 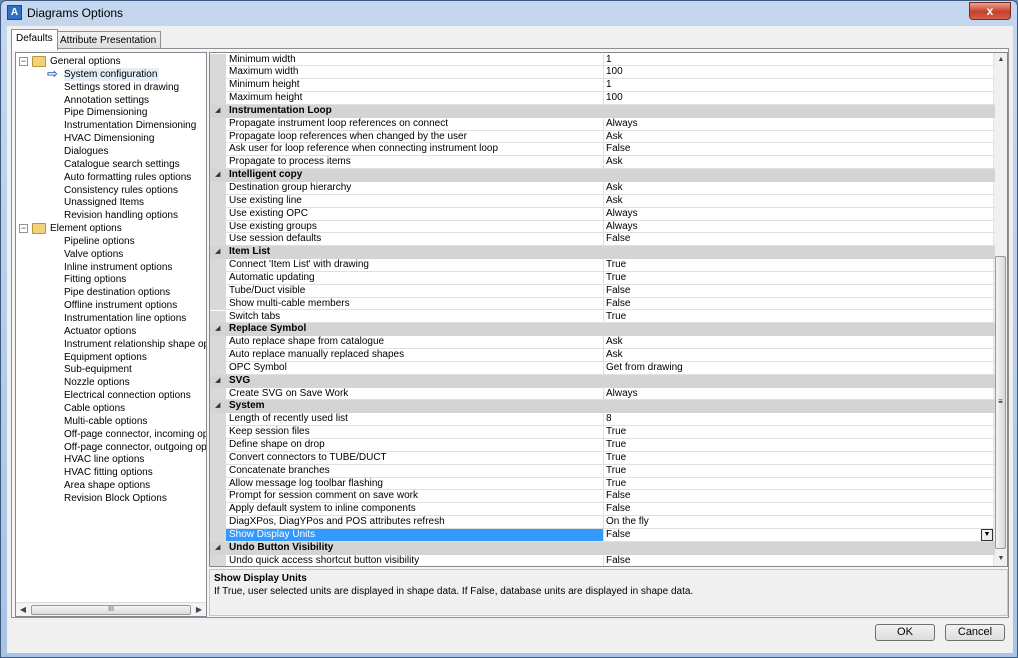 What do you see at coordinates (122, 164) in the screenshot?
I see `tree-item: Catalogue search settings` at bounding box center [122, 164].